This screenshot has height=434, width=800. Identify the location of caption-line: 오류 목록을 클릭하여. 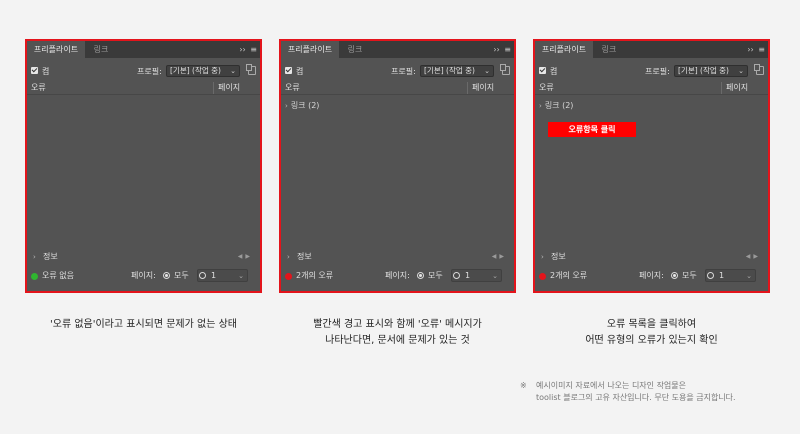
(651, 324).